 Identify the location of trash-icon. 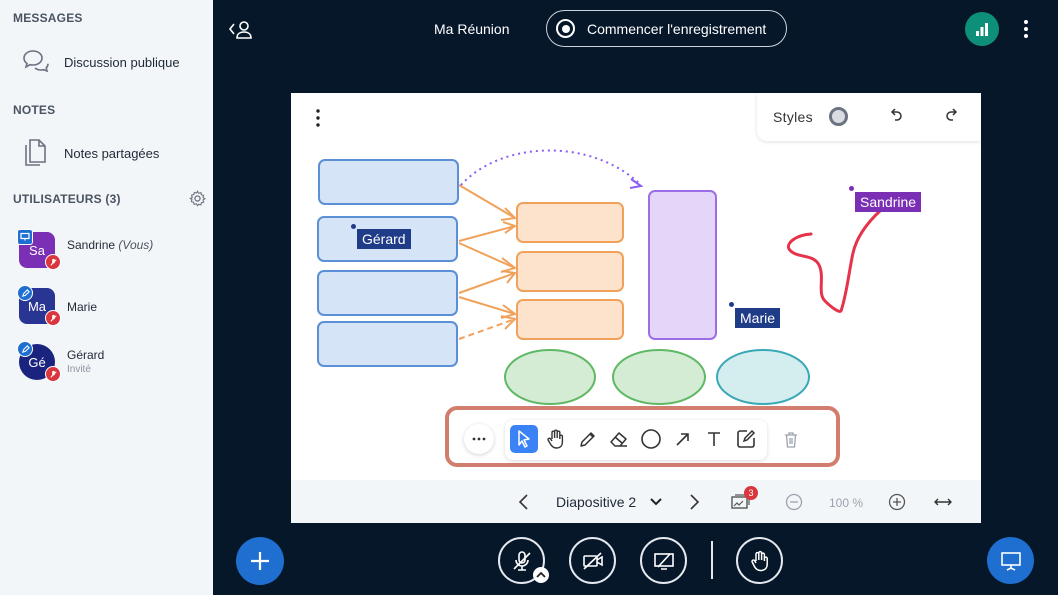
(791, 440).